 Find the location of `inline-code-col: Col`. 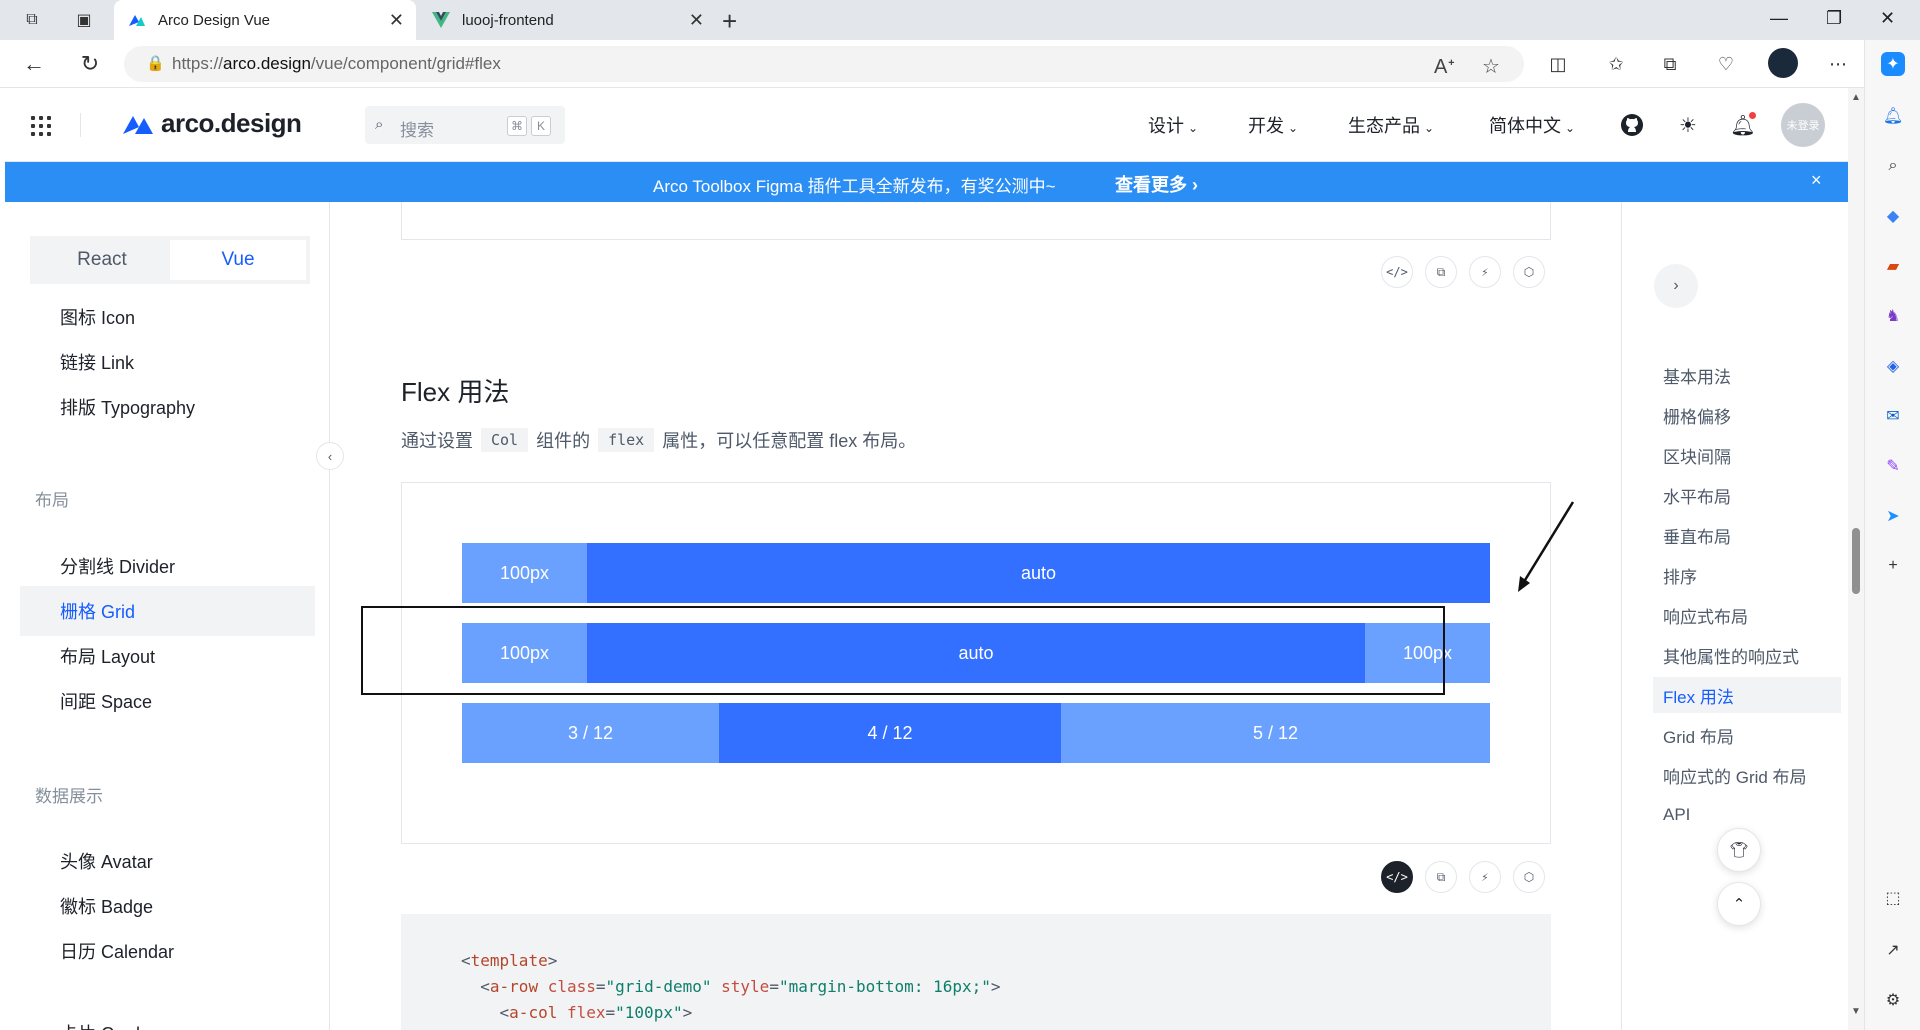

inline-code-col: Col is located at coordinates (505, 440).